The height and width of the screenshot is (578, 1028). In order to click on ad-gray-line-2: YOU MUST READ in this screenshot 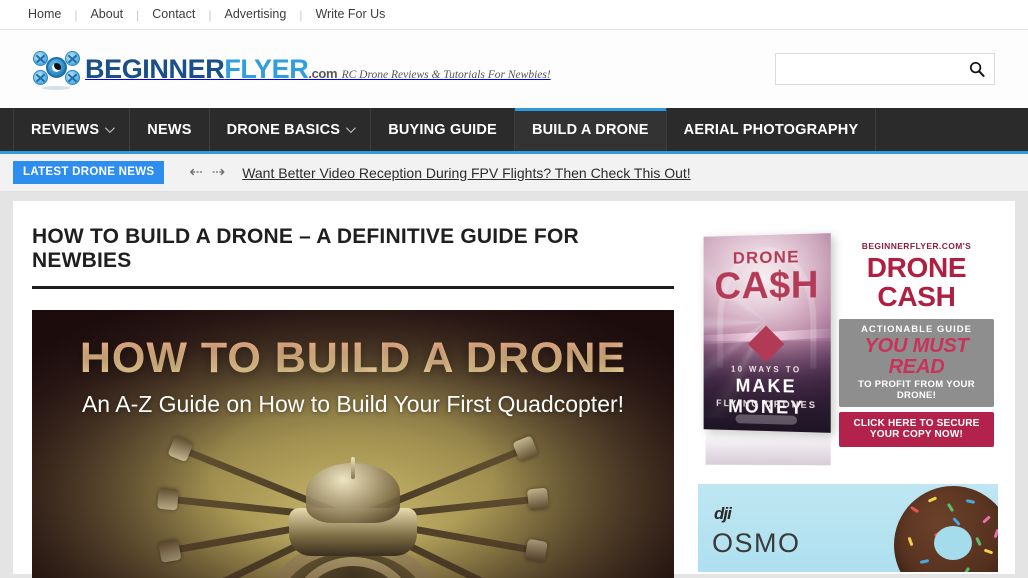, I will do `click(916, 356)`.